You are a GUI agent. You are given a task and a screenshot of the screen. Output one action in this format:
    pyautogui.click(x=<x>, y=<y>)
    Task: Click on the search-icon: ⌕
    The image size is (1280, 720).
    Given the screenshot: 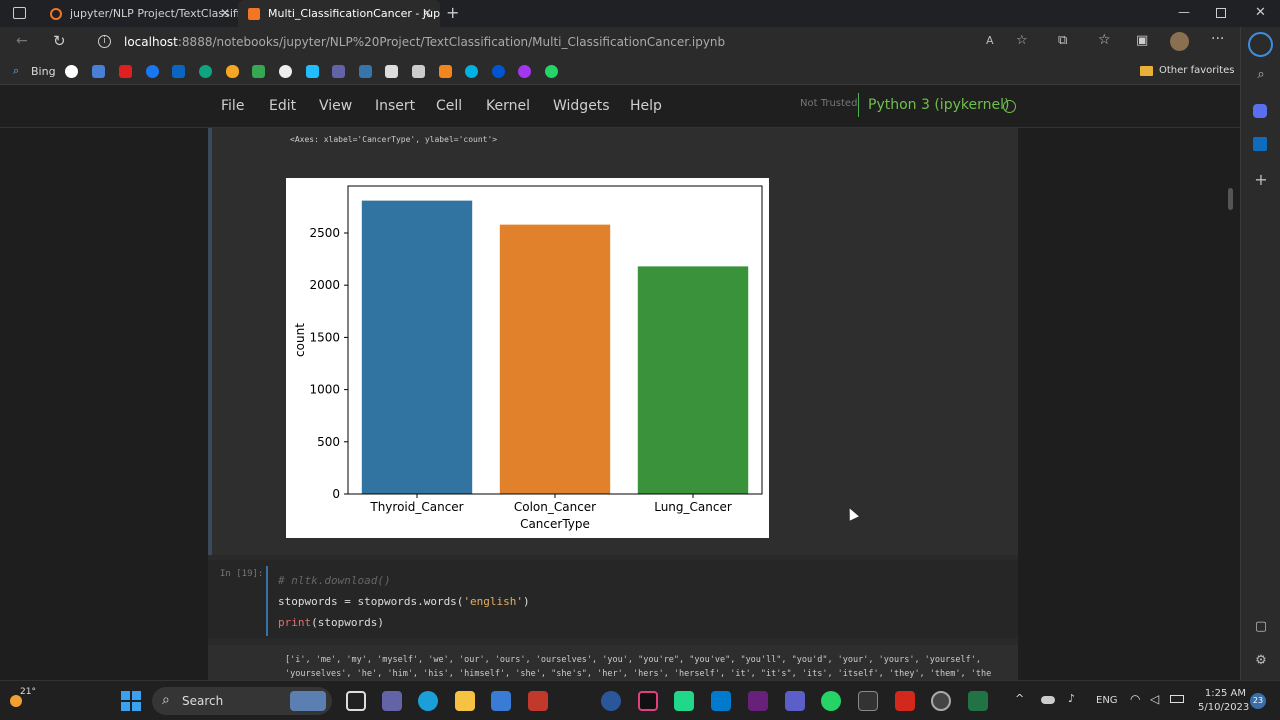 What is the action you would take?
    pyautogui.click(x=1261, y=75)
    